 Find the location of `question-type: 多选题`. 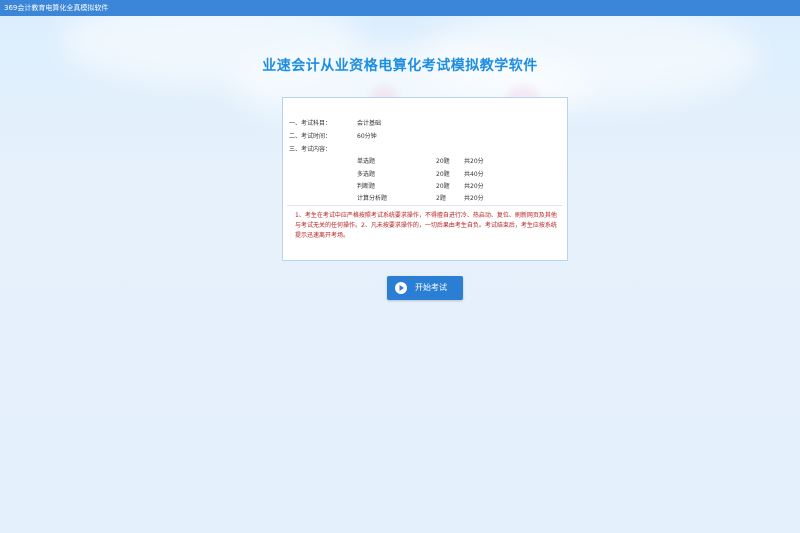

question-type: 多选题 is located at coordinates (366, 174).